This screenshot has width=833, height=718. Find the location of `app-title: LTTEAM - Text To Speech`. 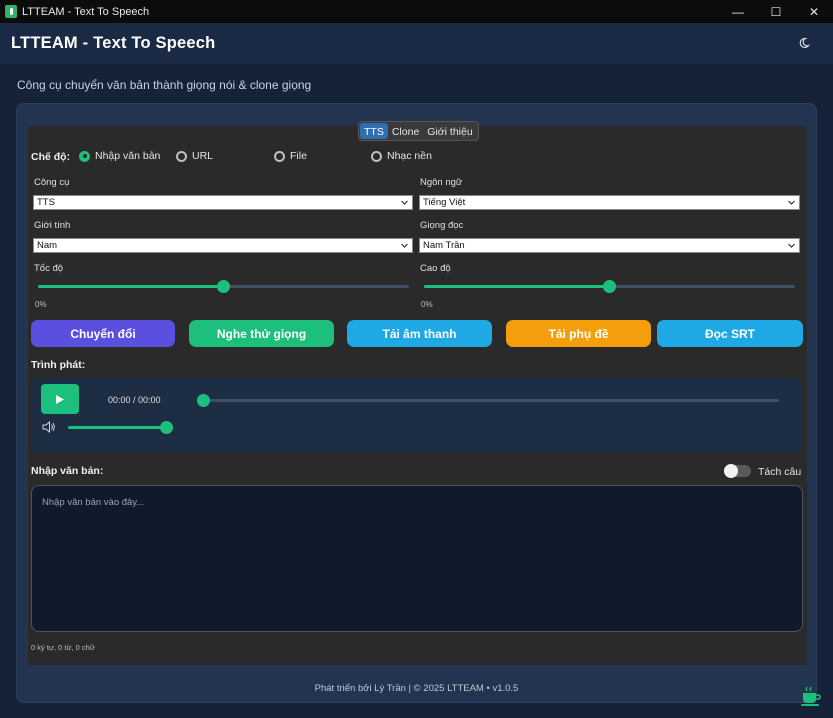

app-title: LTTEAM - Text To Speech is located at coordinates (113, 43).